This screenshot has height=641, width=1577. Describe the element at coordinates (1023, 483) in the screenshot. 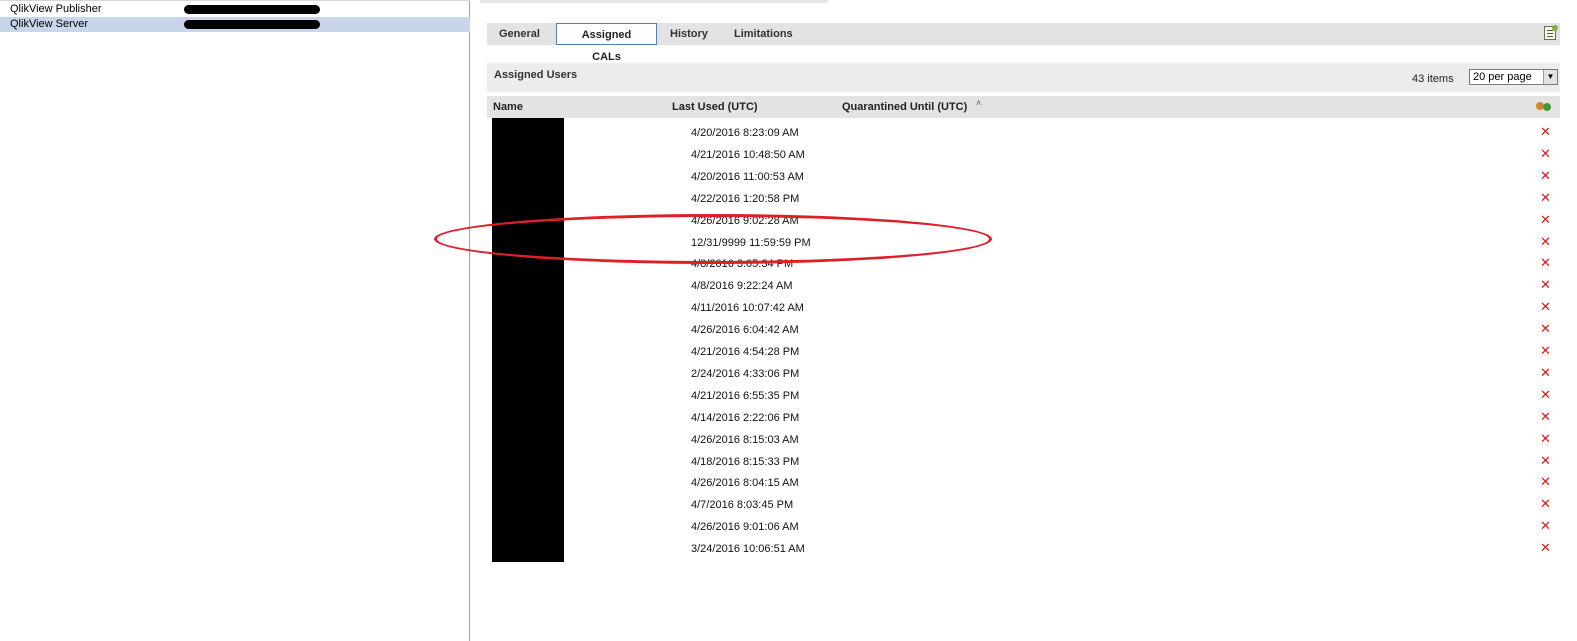

I see `table-row: 4/26/2016 8:04:15 AM ✕` at that location.